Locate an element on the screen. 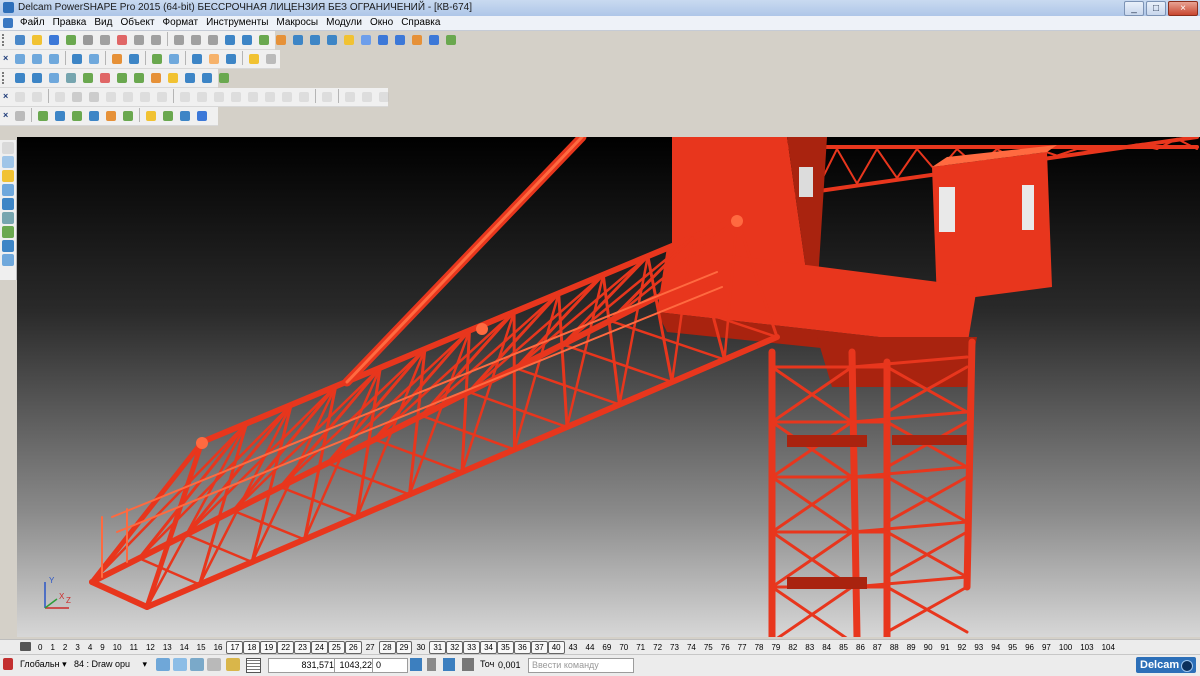 This screenshot has height=676, width=1200. level-button: 3 is located at coordinates (77, 647).